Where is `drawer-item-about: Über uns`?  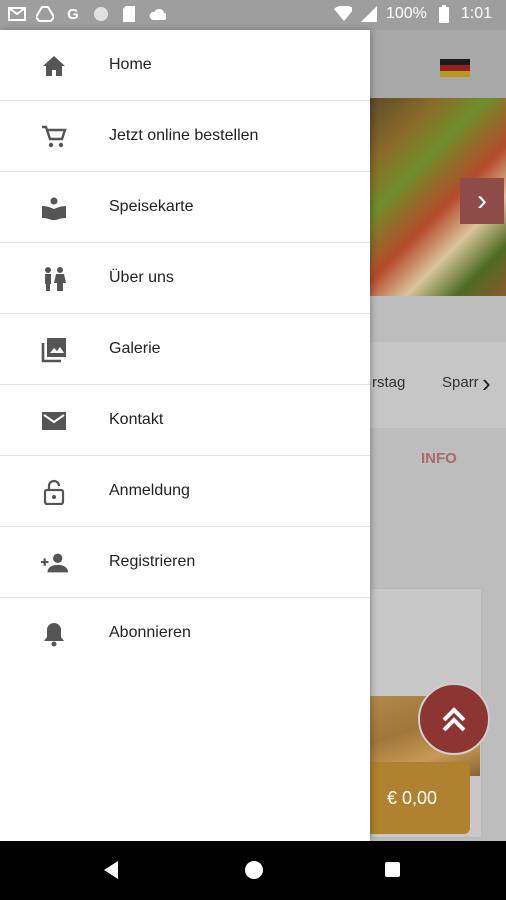 drawer-item-about: Über uns is located at coordinates (185, 278).